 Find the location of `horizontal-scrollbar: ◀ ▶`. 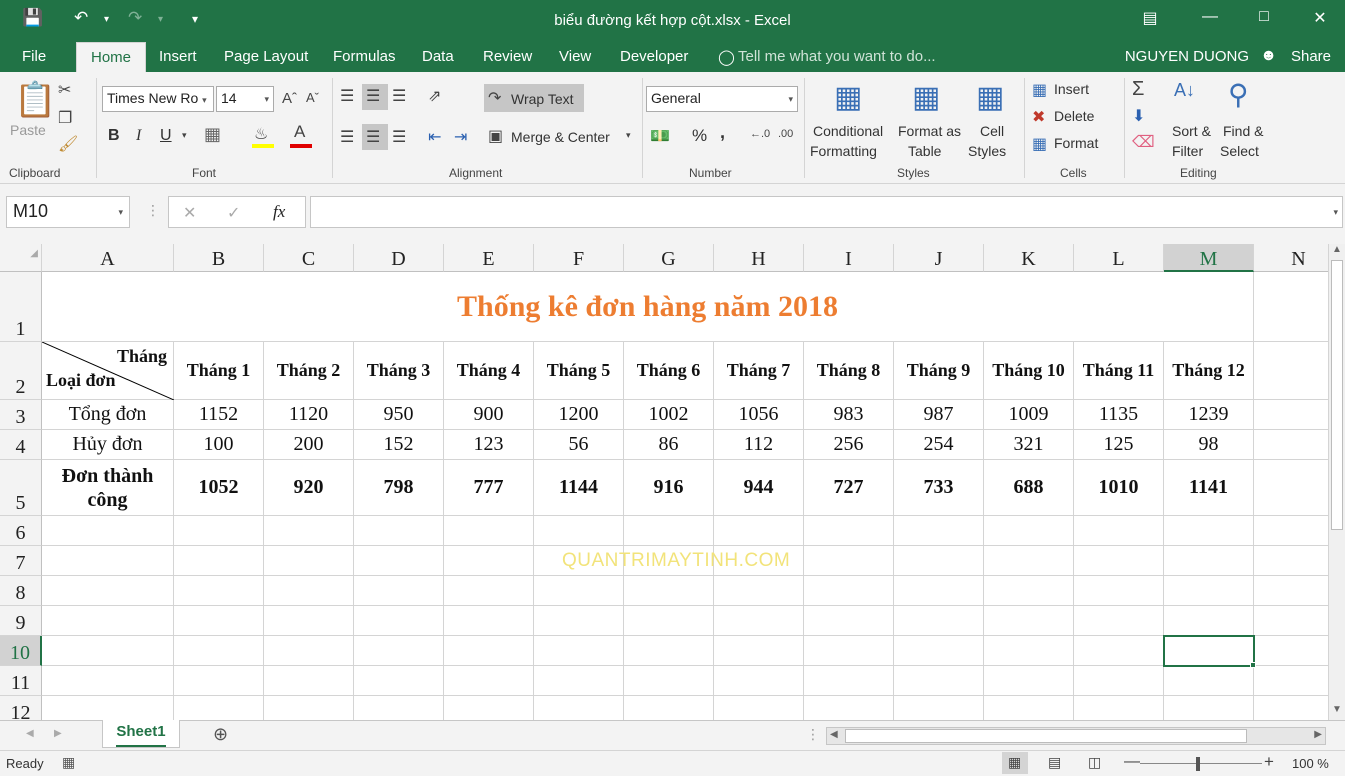

horizontal-scrollbar: ◀ ▶ is located at coordinates (1076, 736).